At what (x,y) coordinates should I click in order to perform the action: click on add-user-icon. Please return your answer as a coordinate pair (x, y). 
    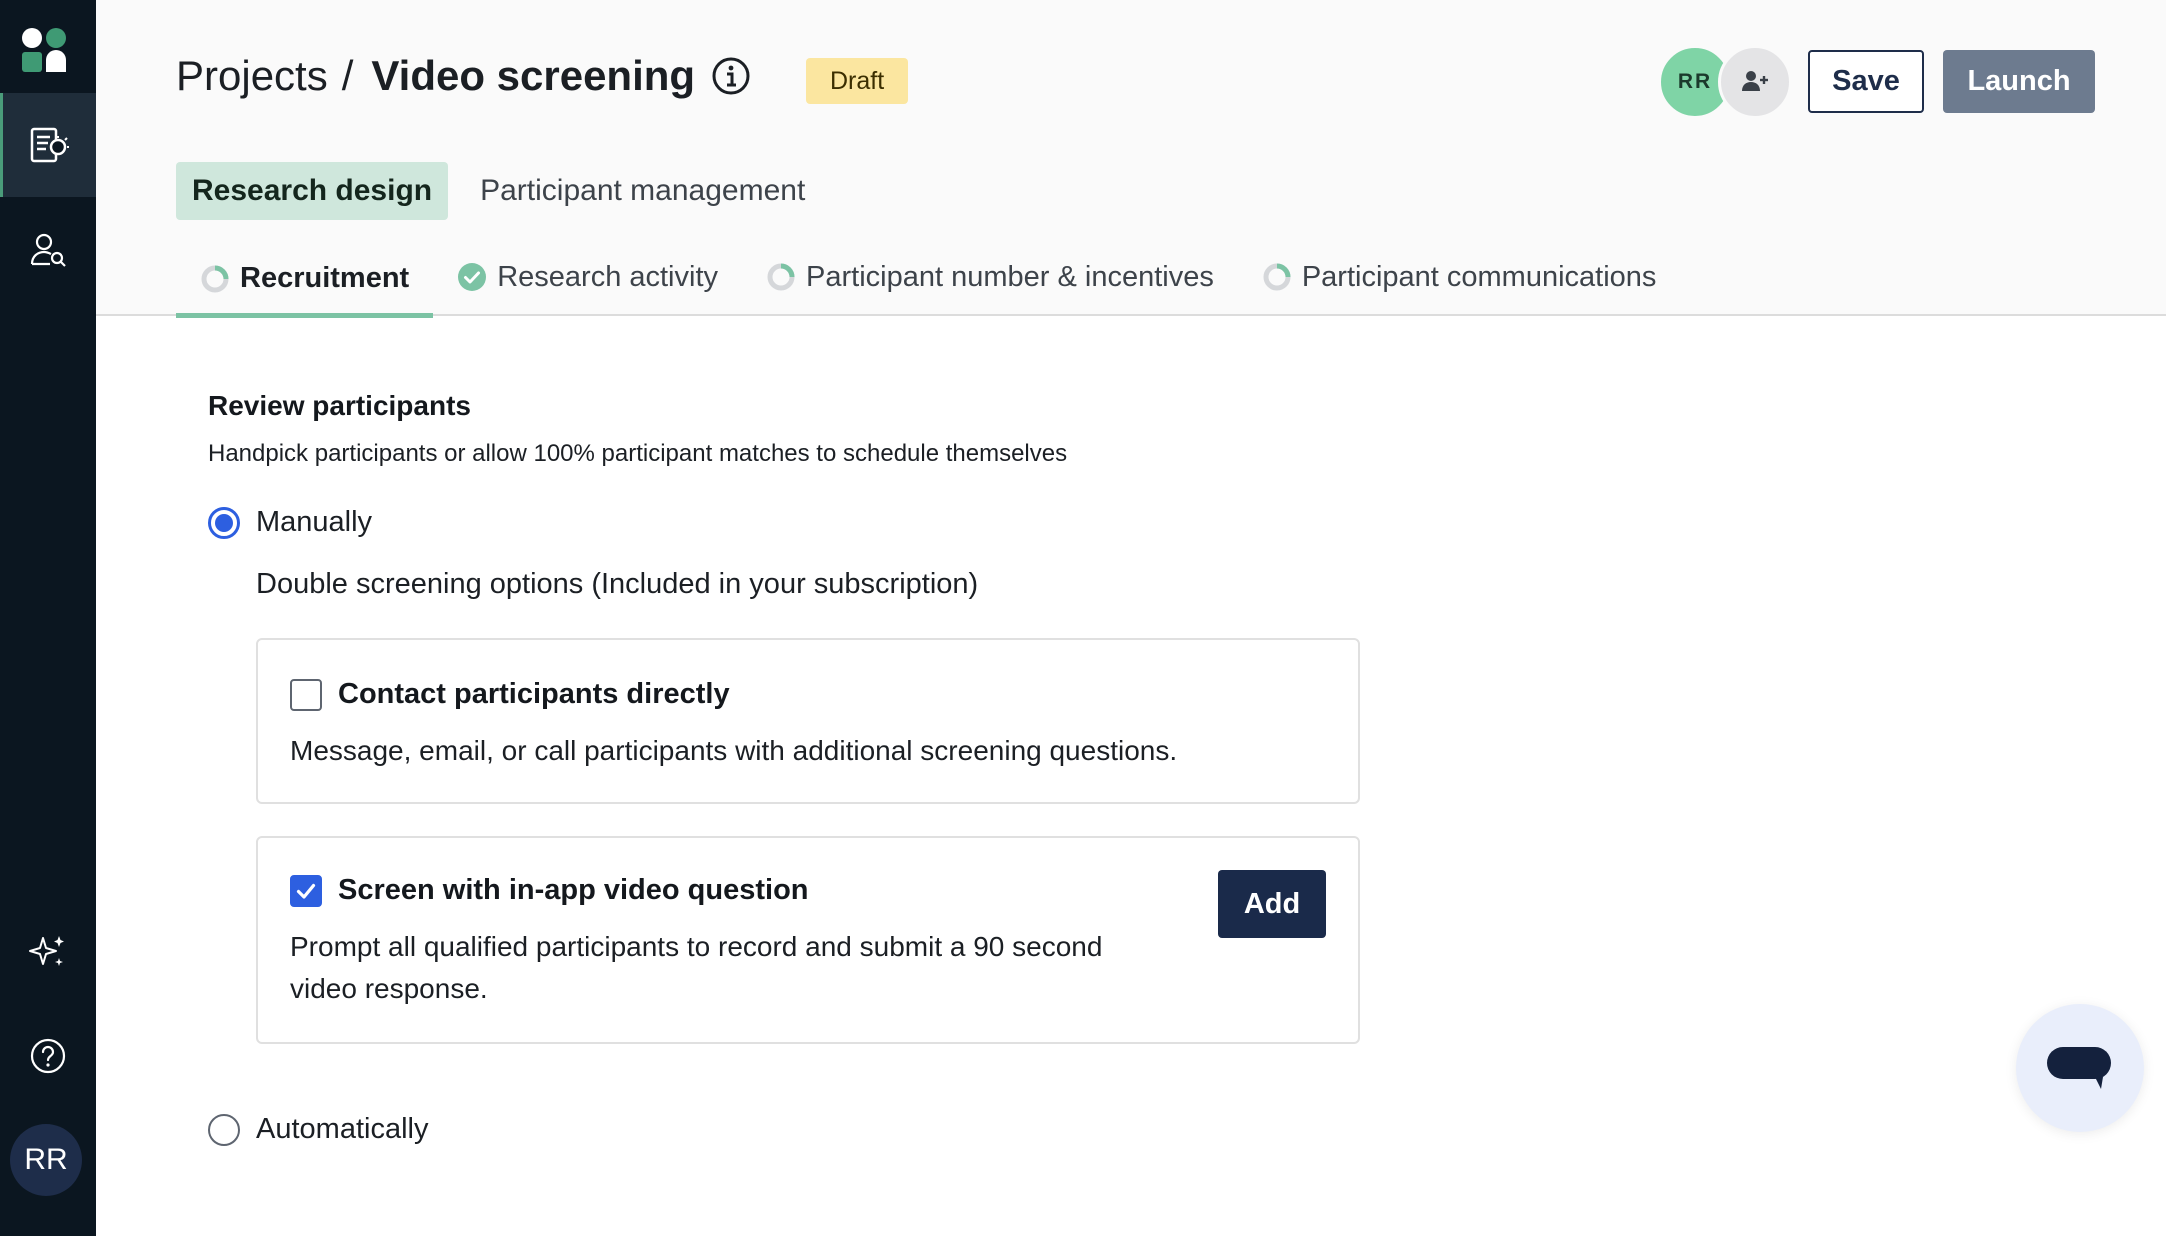
    Looking at the image, I should click on (1755, 81).